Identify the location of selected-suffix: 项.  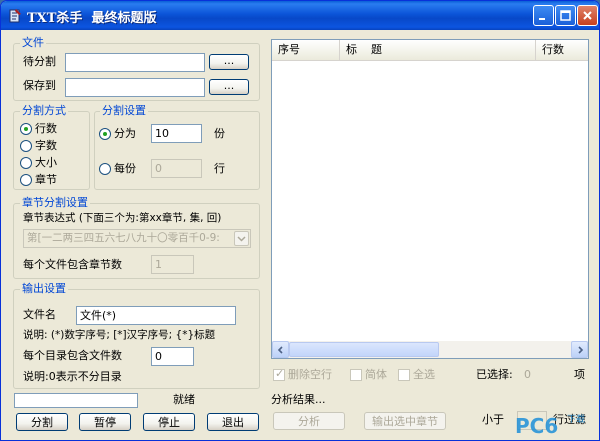
(579, 374).